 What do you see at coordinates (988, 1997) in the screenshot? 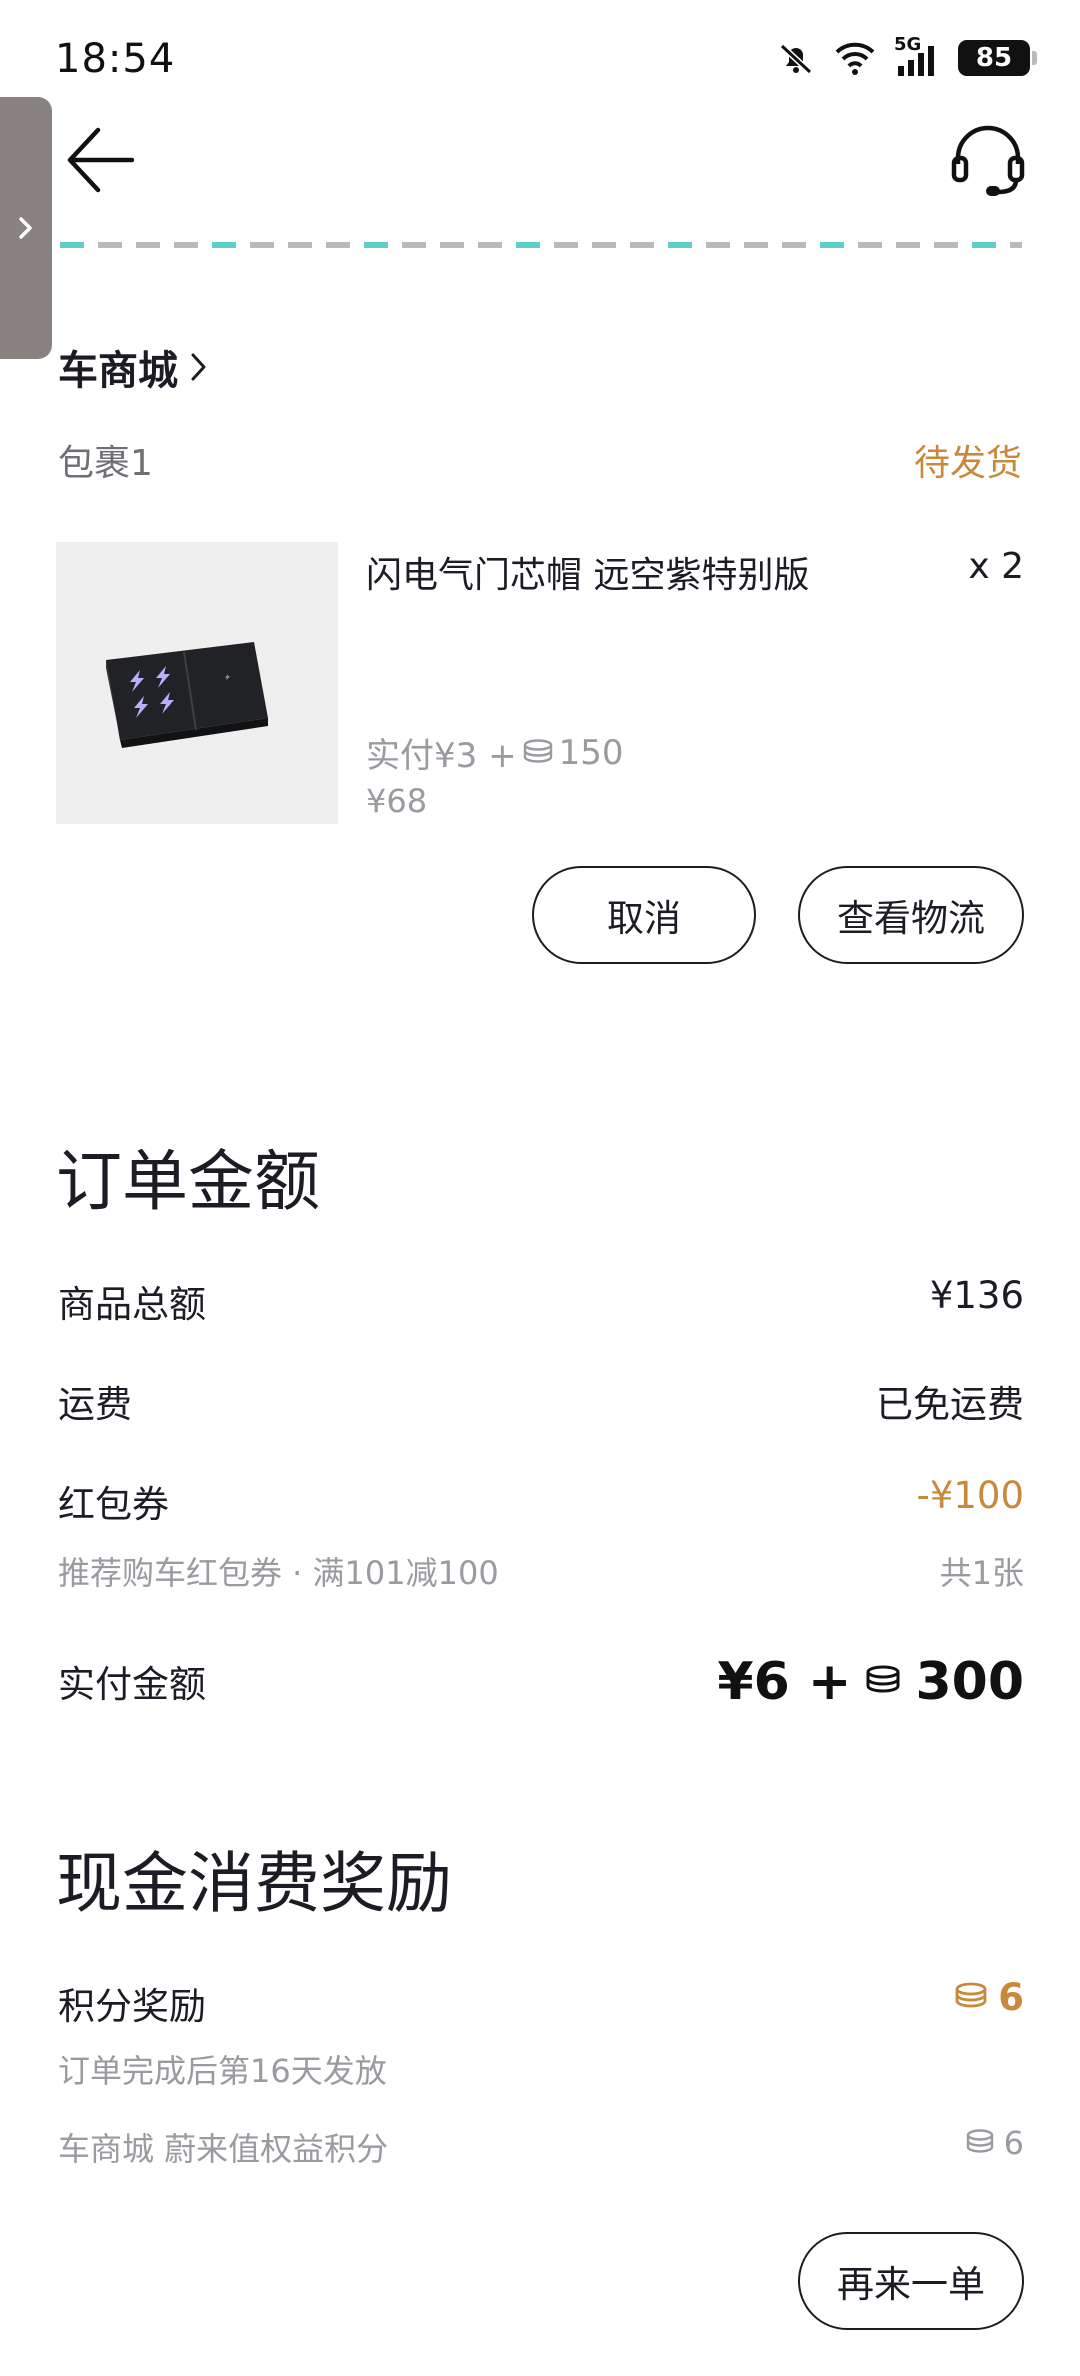
I see `points-reward-value: 6` at bounding box center [988, 1997].